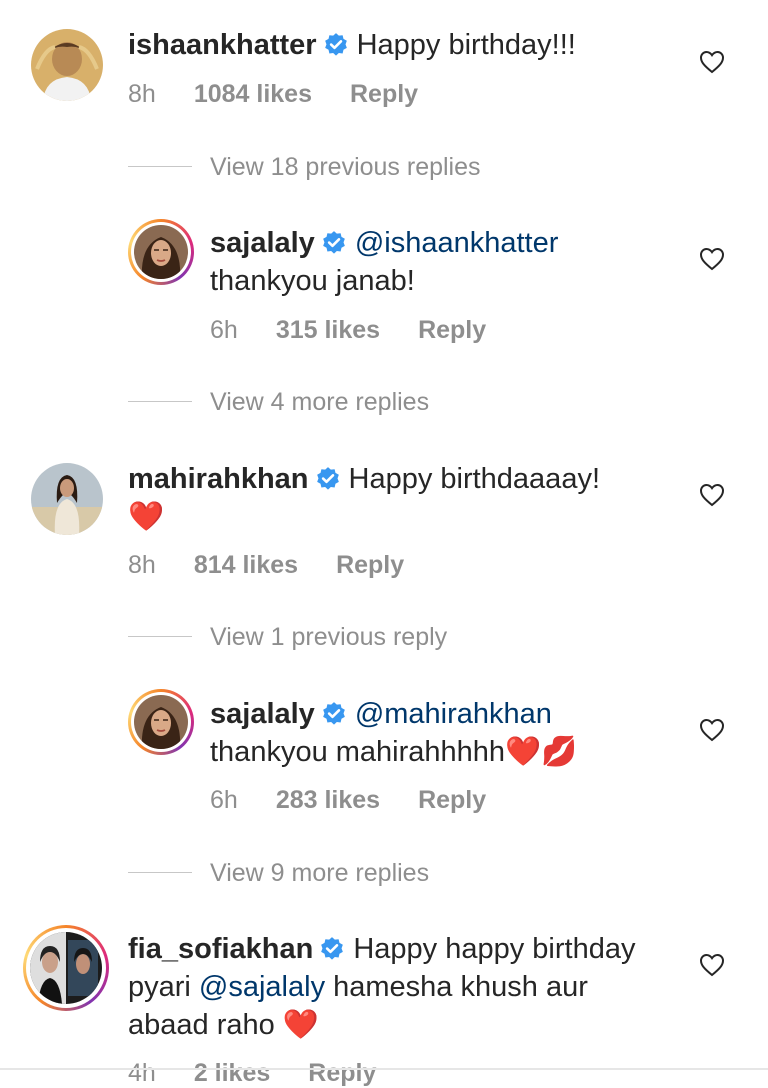 The height and width of the screenshot is (1088, 768). What do you see at coordinates (201, 1025) in the screenshot?
I see `comment-body: abaad raho` at bounding box center [201, 1025].